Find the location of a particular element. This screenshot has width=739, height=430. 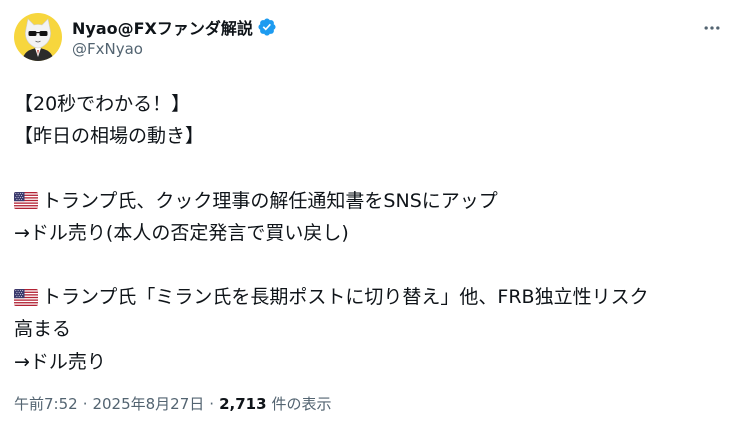

tweet-meta: 午前7:52 · 2025年8月27日 · 2,713 件の表示 is located at coordinates (173, 403).